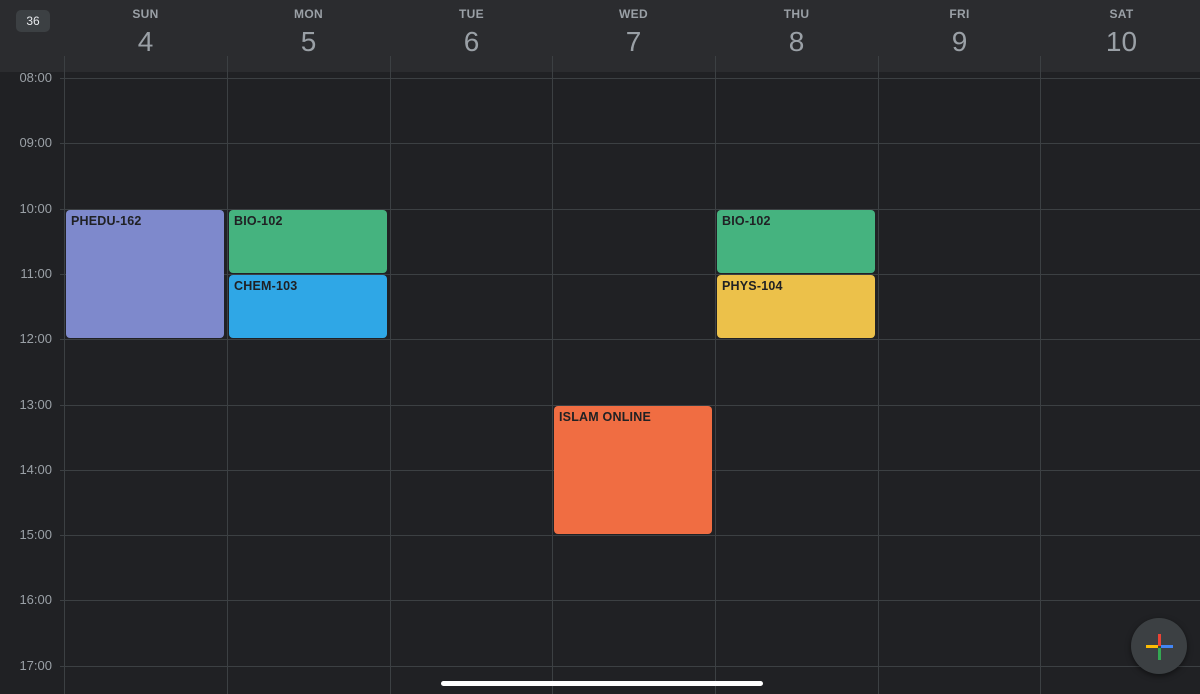 The width and height of the screenshot is (1200, 694). What do you see at coordinates (796, 41) in the screenshot?
I see `day-number: 8` at bounding box center [796, 41].